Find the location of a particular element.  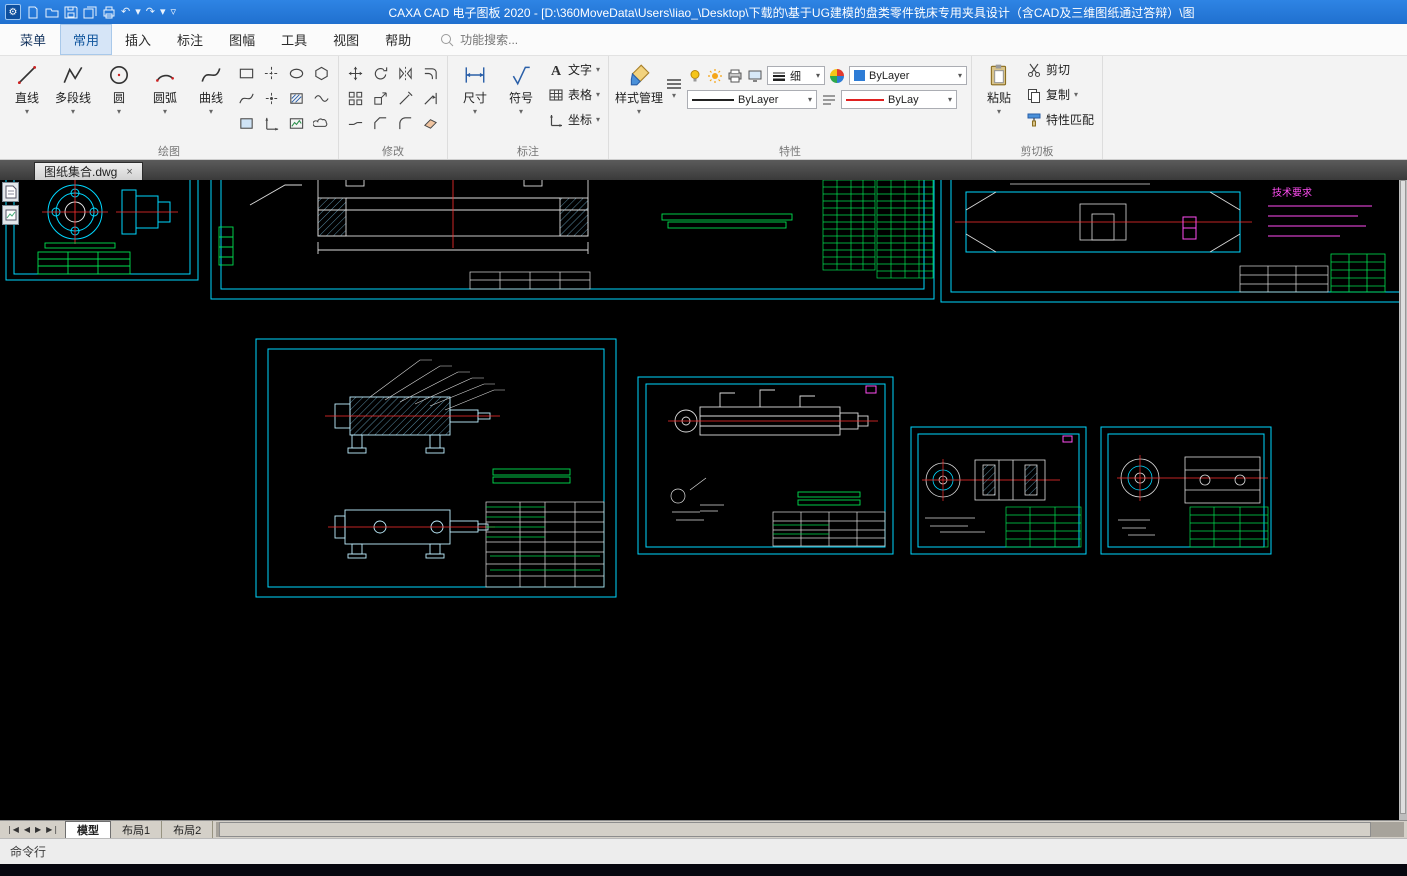

linetype-combo: ByLayer ▾ is located at coordinates (752, 99).